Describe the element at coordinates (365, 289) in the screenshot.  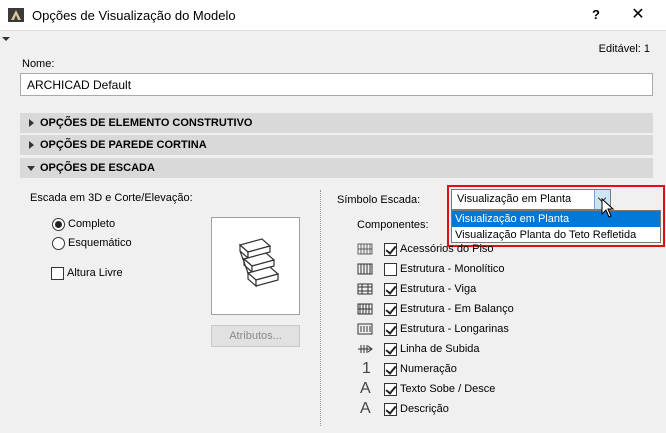
I see `beam-structure-icon` at that location.